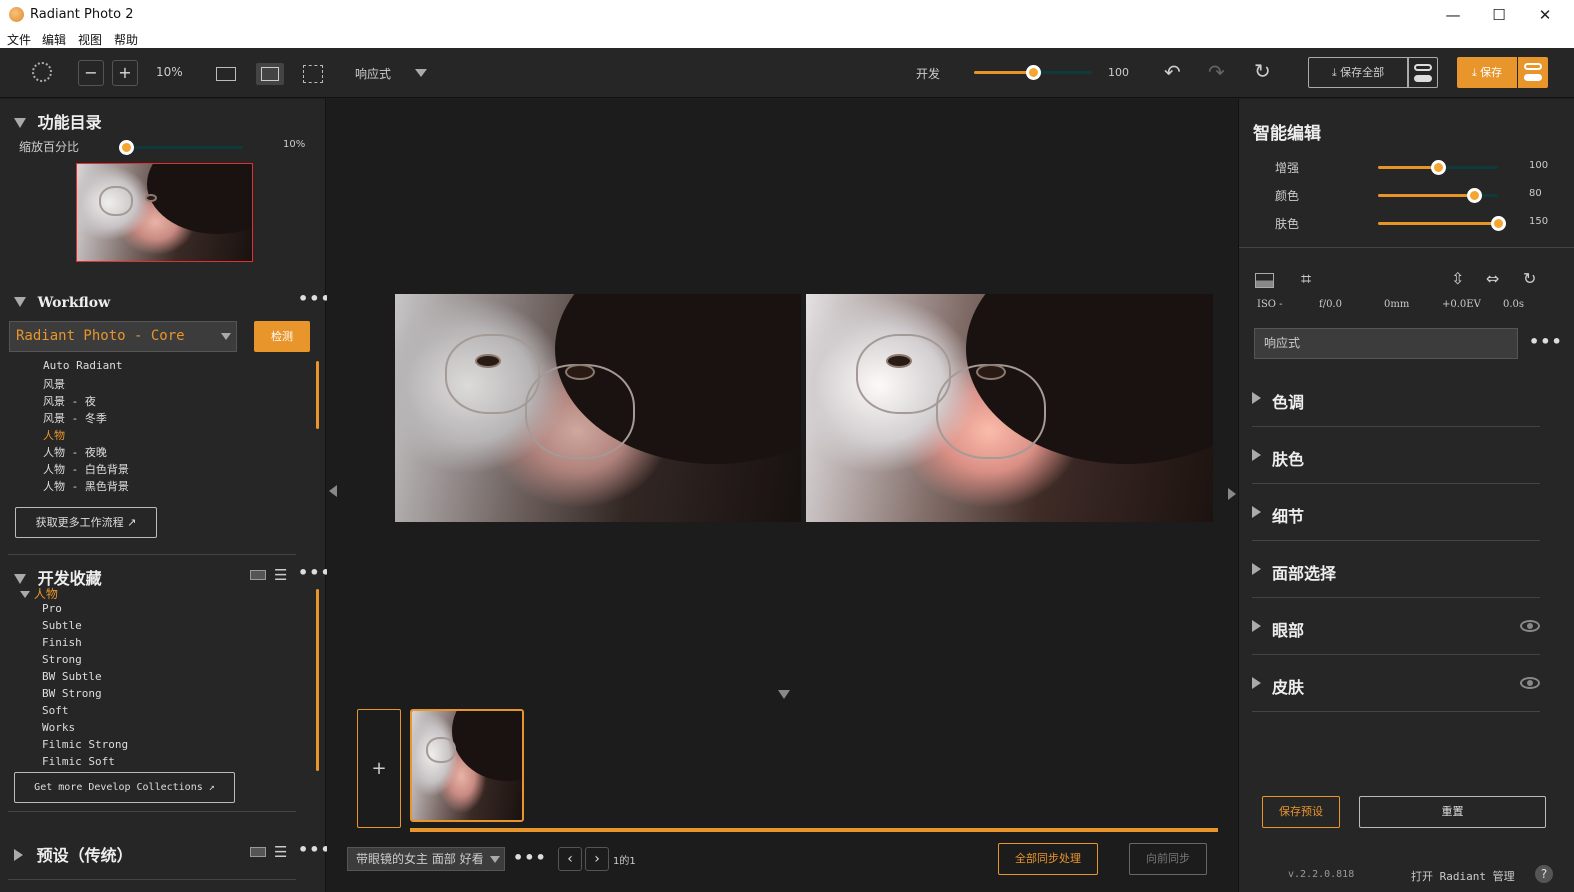 The image size is (1574, 892). Describe the element at coordinates (258, 575) in the screenshot. I see `grid-view-icon` at that location.